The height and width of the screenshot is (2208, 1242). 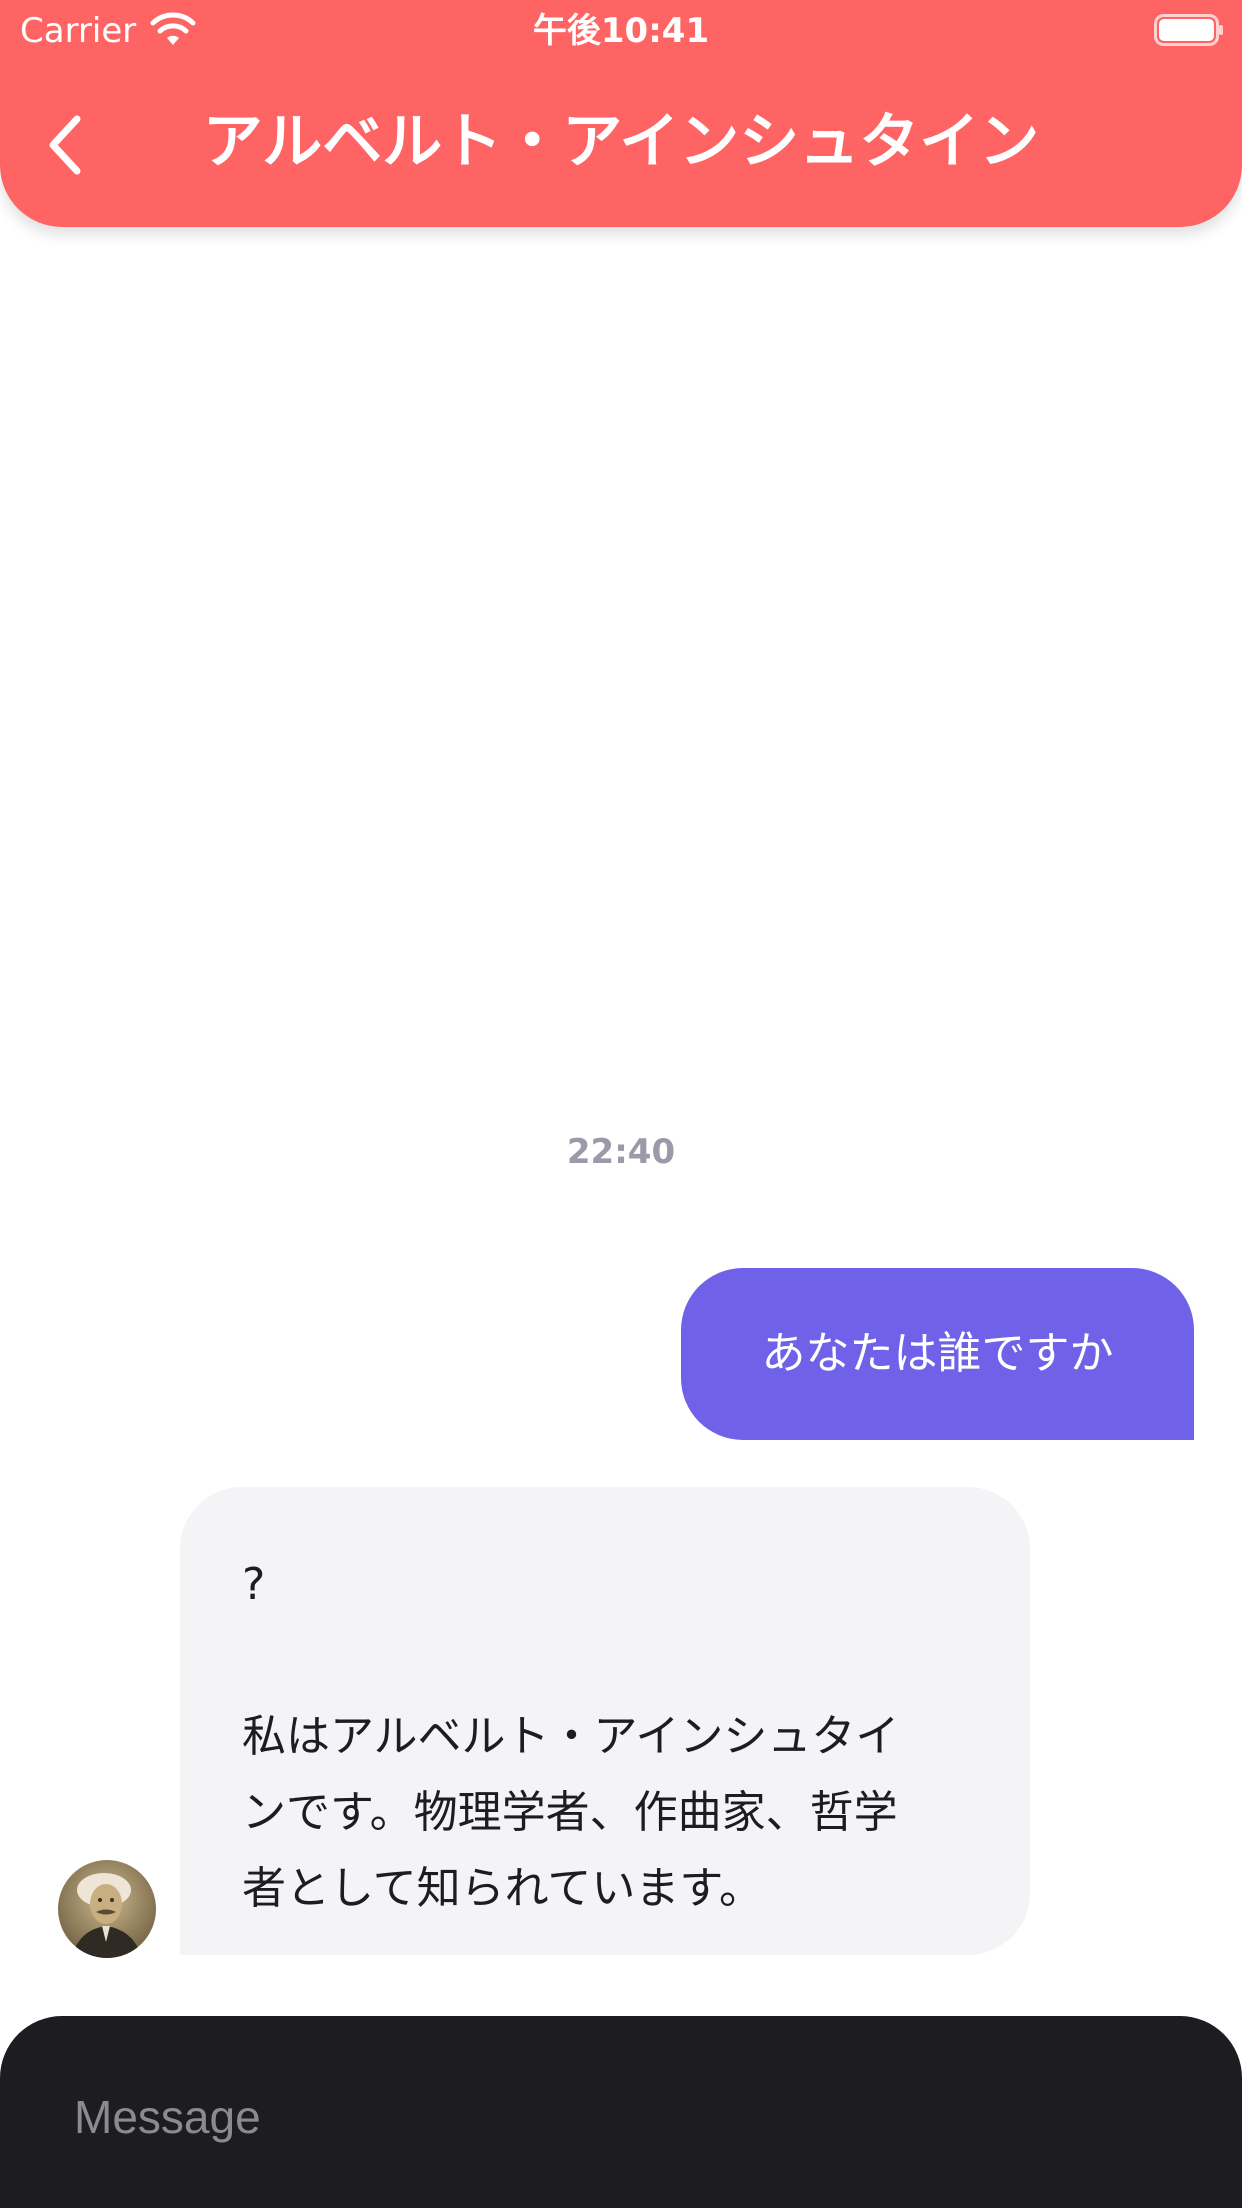 I want to click on back-button, so click(x=65, y=145).